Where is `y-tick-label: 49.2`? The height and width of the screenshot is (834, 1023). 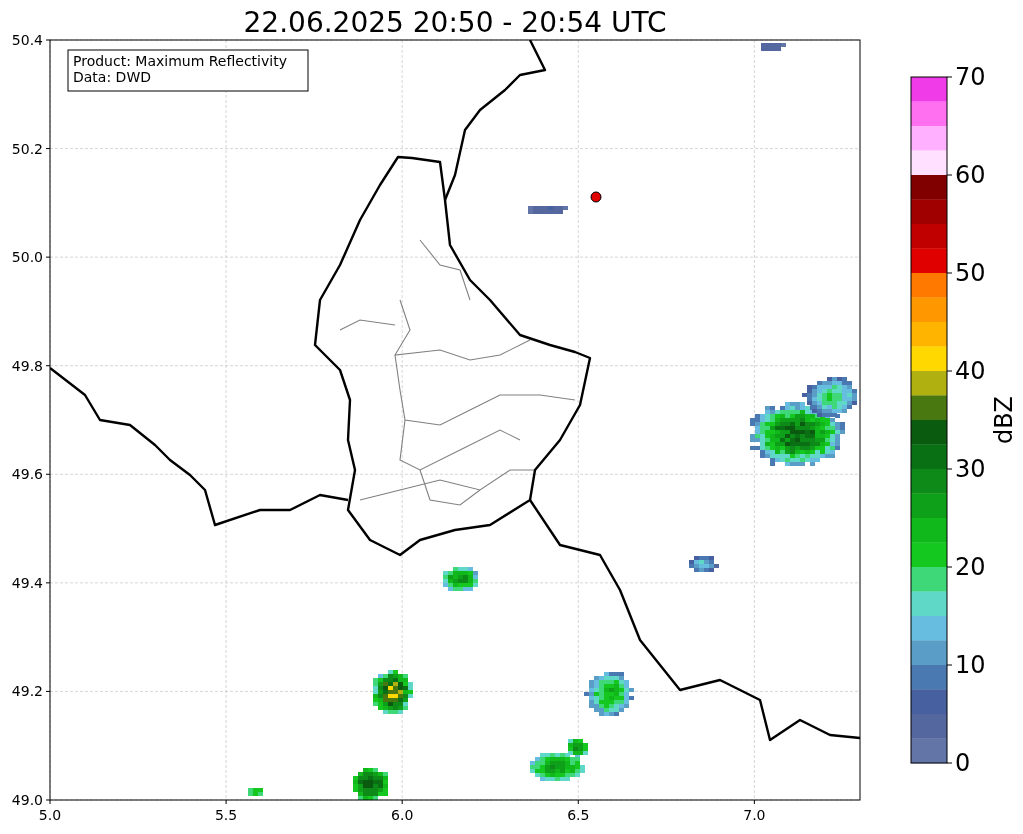 y-tick-label: 49.2 is located at coordinates (27, 691).